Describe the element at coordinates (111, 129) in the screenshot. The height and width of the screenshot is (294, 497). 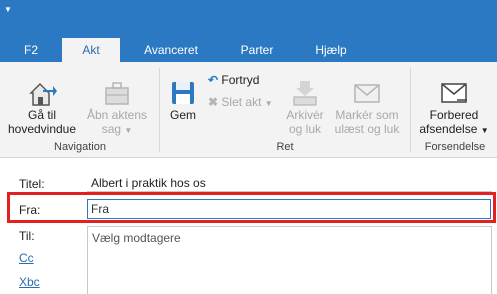
I see `open-label-line2: sag` at that location.